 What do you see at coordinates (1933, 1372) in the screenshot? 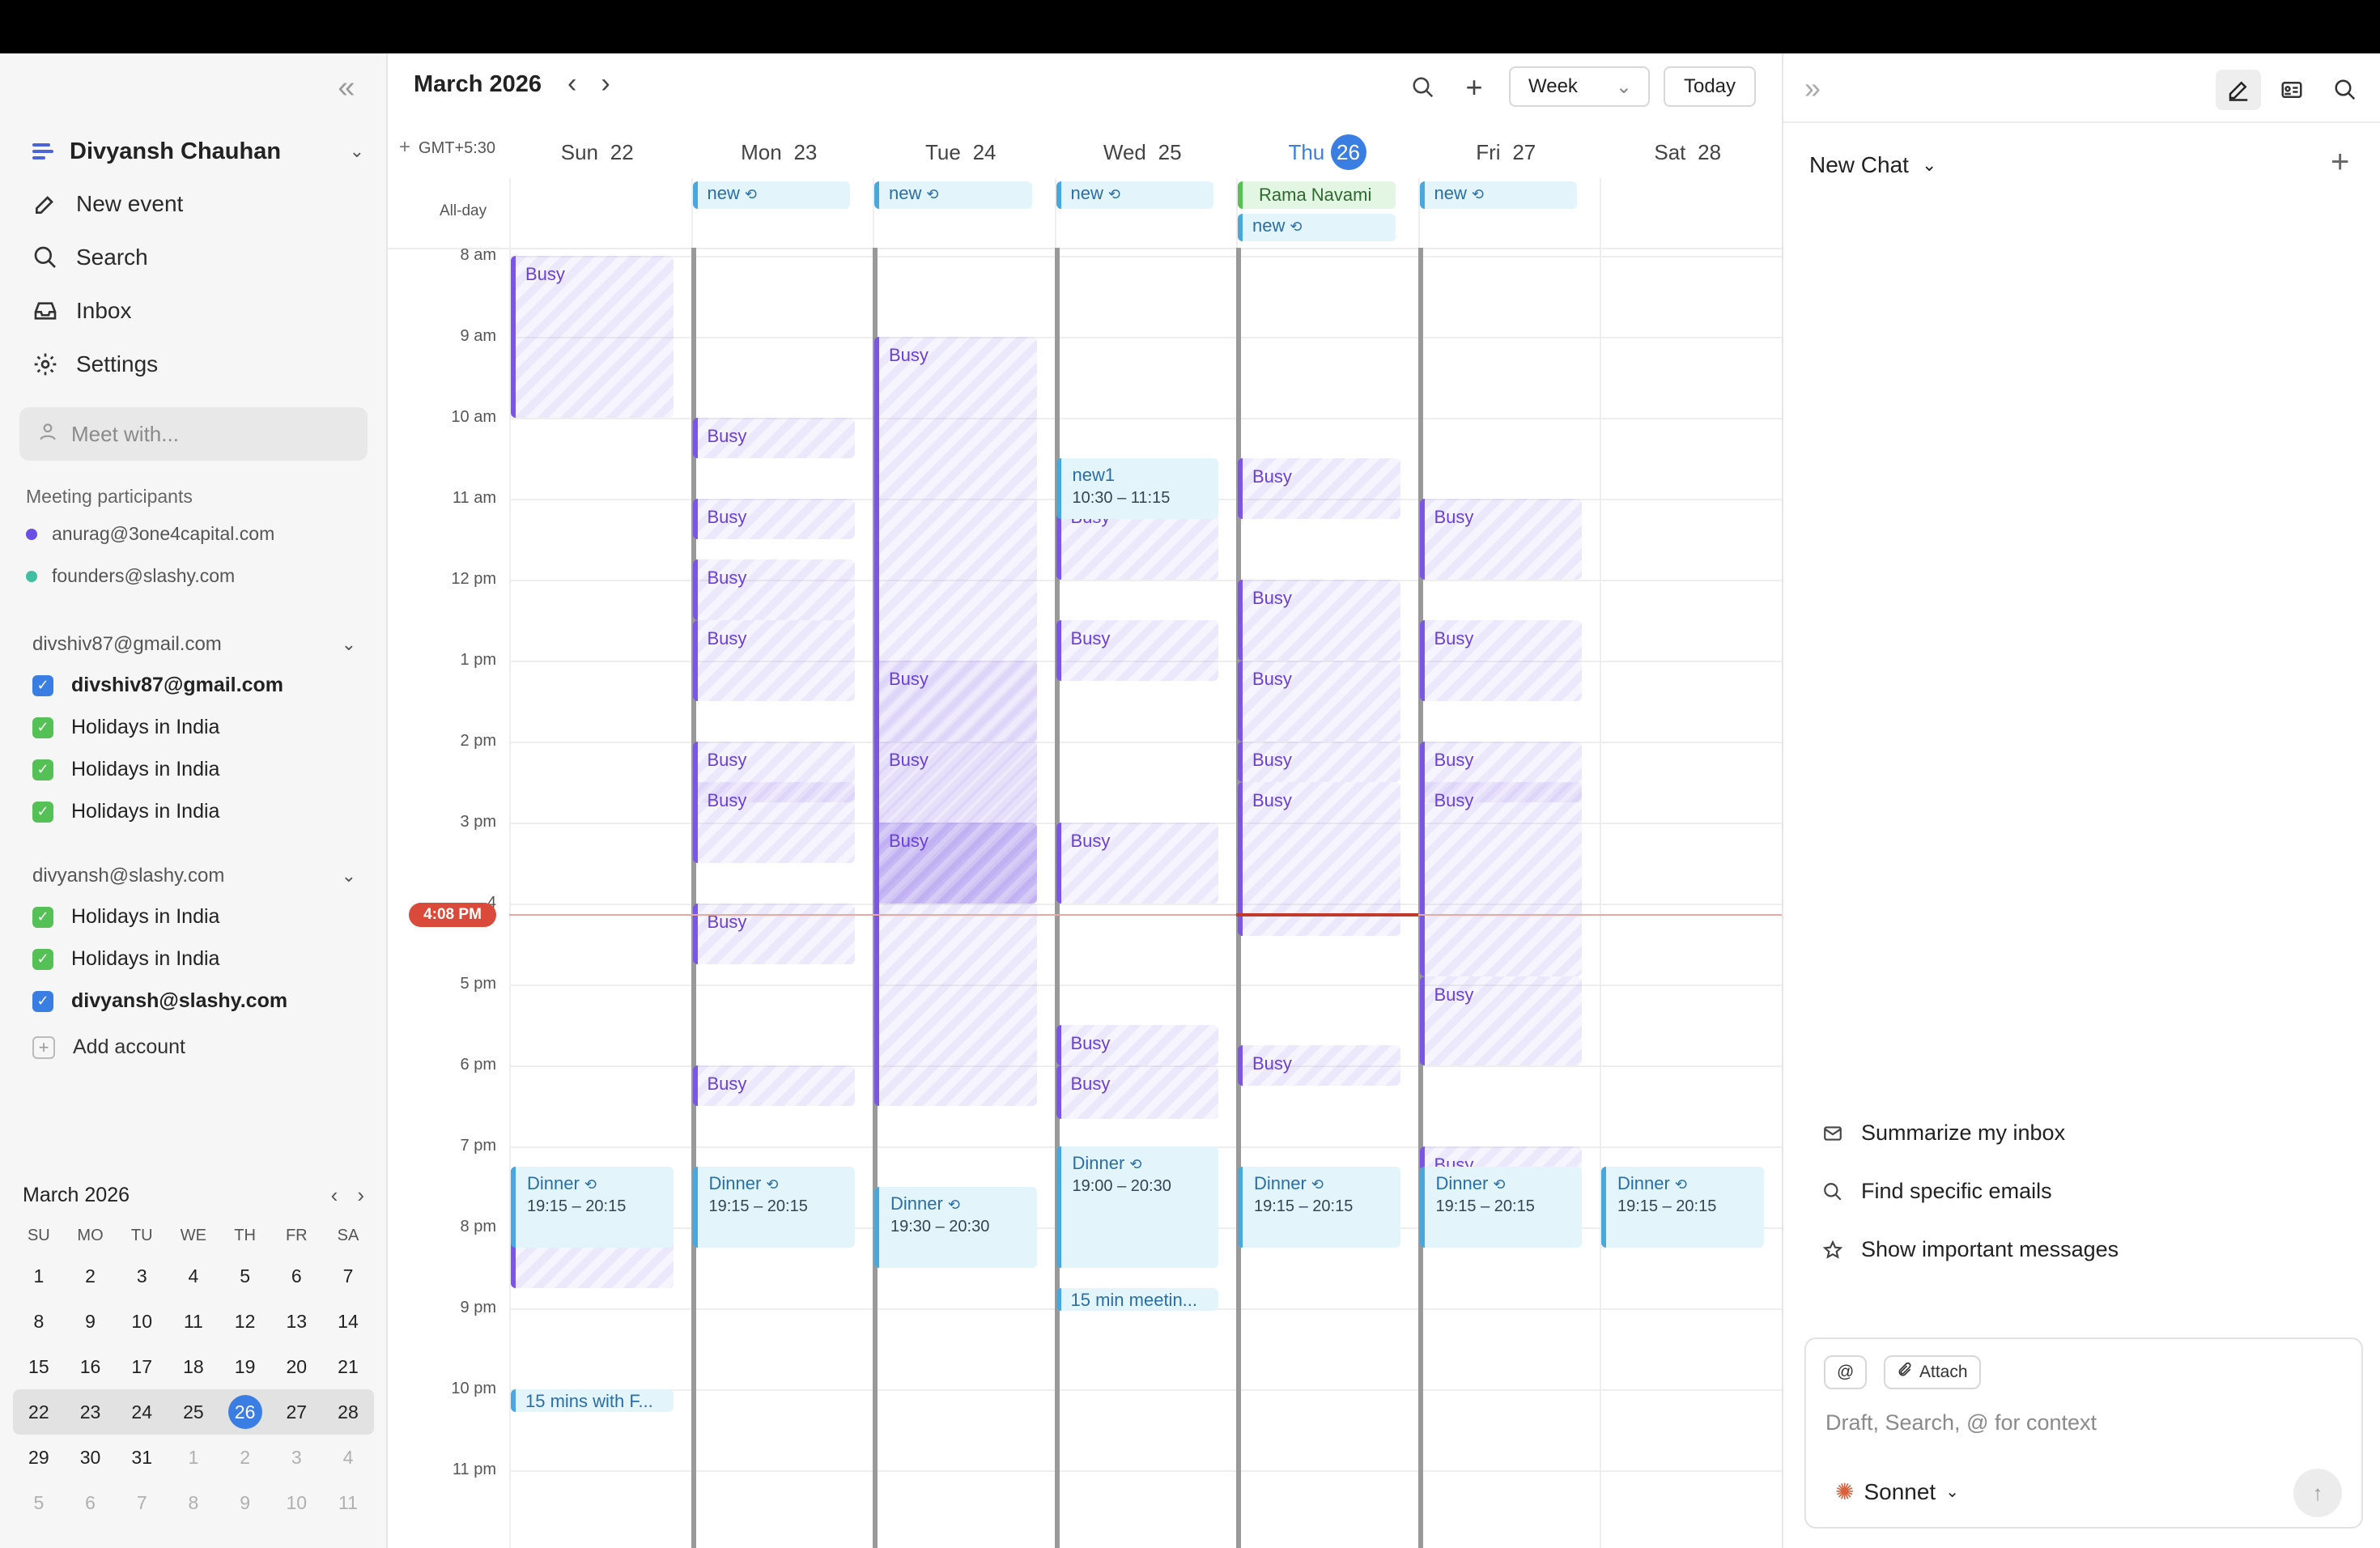
I see `attach-button: Attach` at bounding box center [1933, 1372].